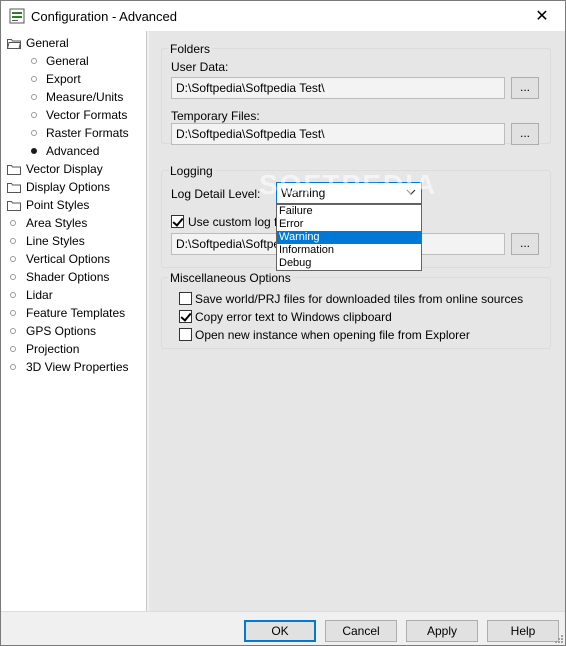  Describe the element at coordinates (14, 43) in the screenshot. I see `folder-open-icon` at that location.